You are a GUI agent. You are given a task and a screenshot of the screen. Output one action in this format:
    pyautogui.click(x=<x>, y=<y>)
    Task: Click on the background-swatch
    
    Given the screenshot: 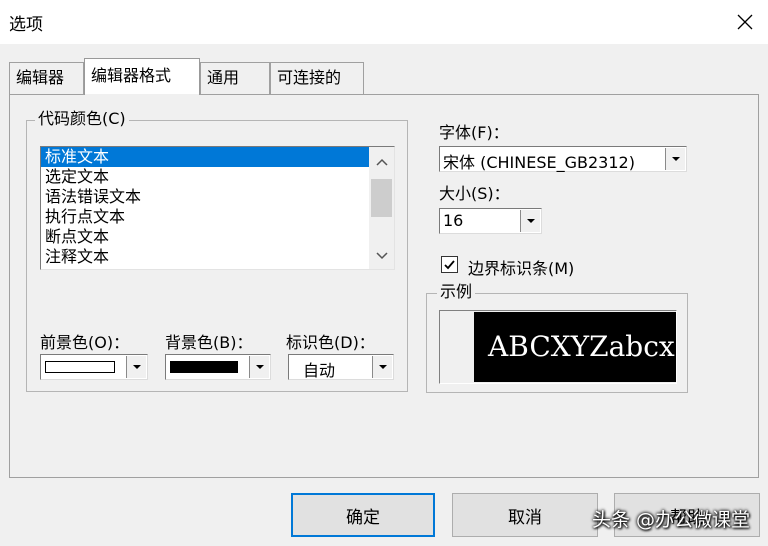 What is the action you would take?
    pyautogui.click(x=204, y=367)
    